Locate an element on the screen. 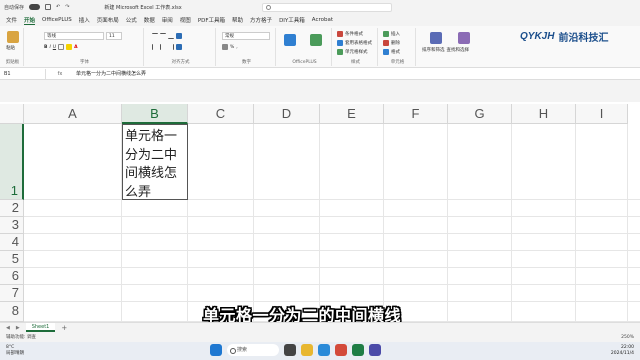 The width and height of the screenshot is (640, 360). active-cell: 单元格一分为二中间横线怎么弄 is located at coordinates (155, 162).